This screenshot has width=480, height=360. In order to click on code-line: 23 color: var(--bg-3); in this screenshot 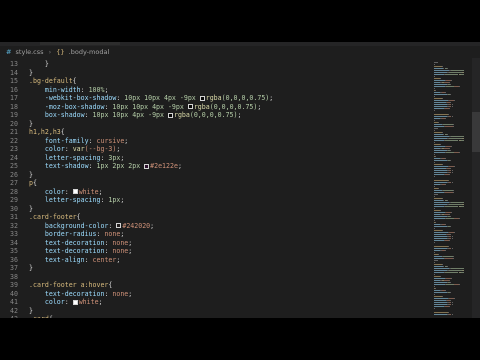, I will do `click(215, 149)`.